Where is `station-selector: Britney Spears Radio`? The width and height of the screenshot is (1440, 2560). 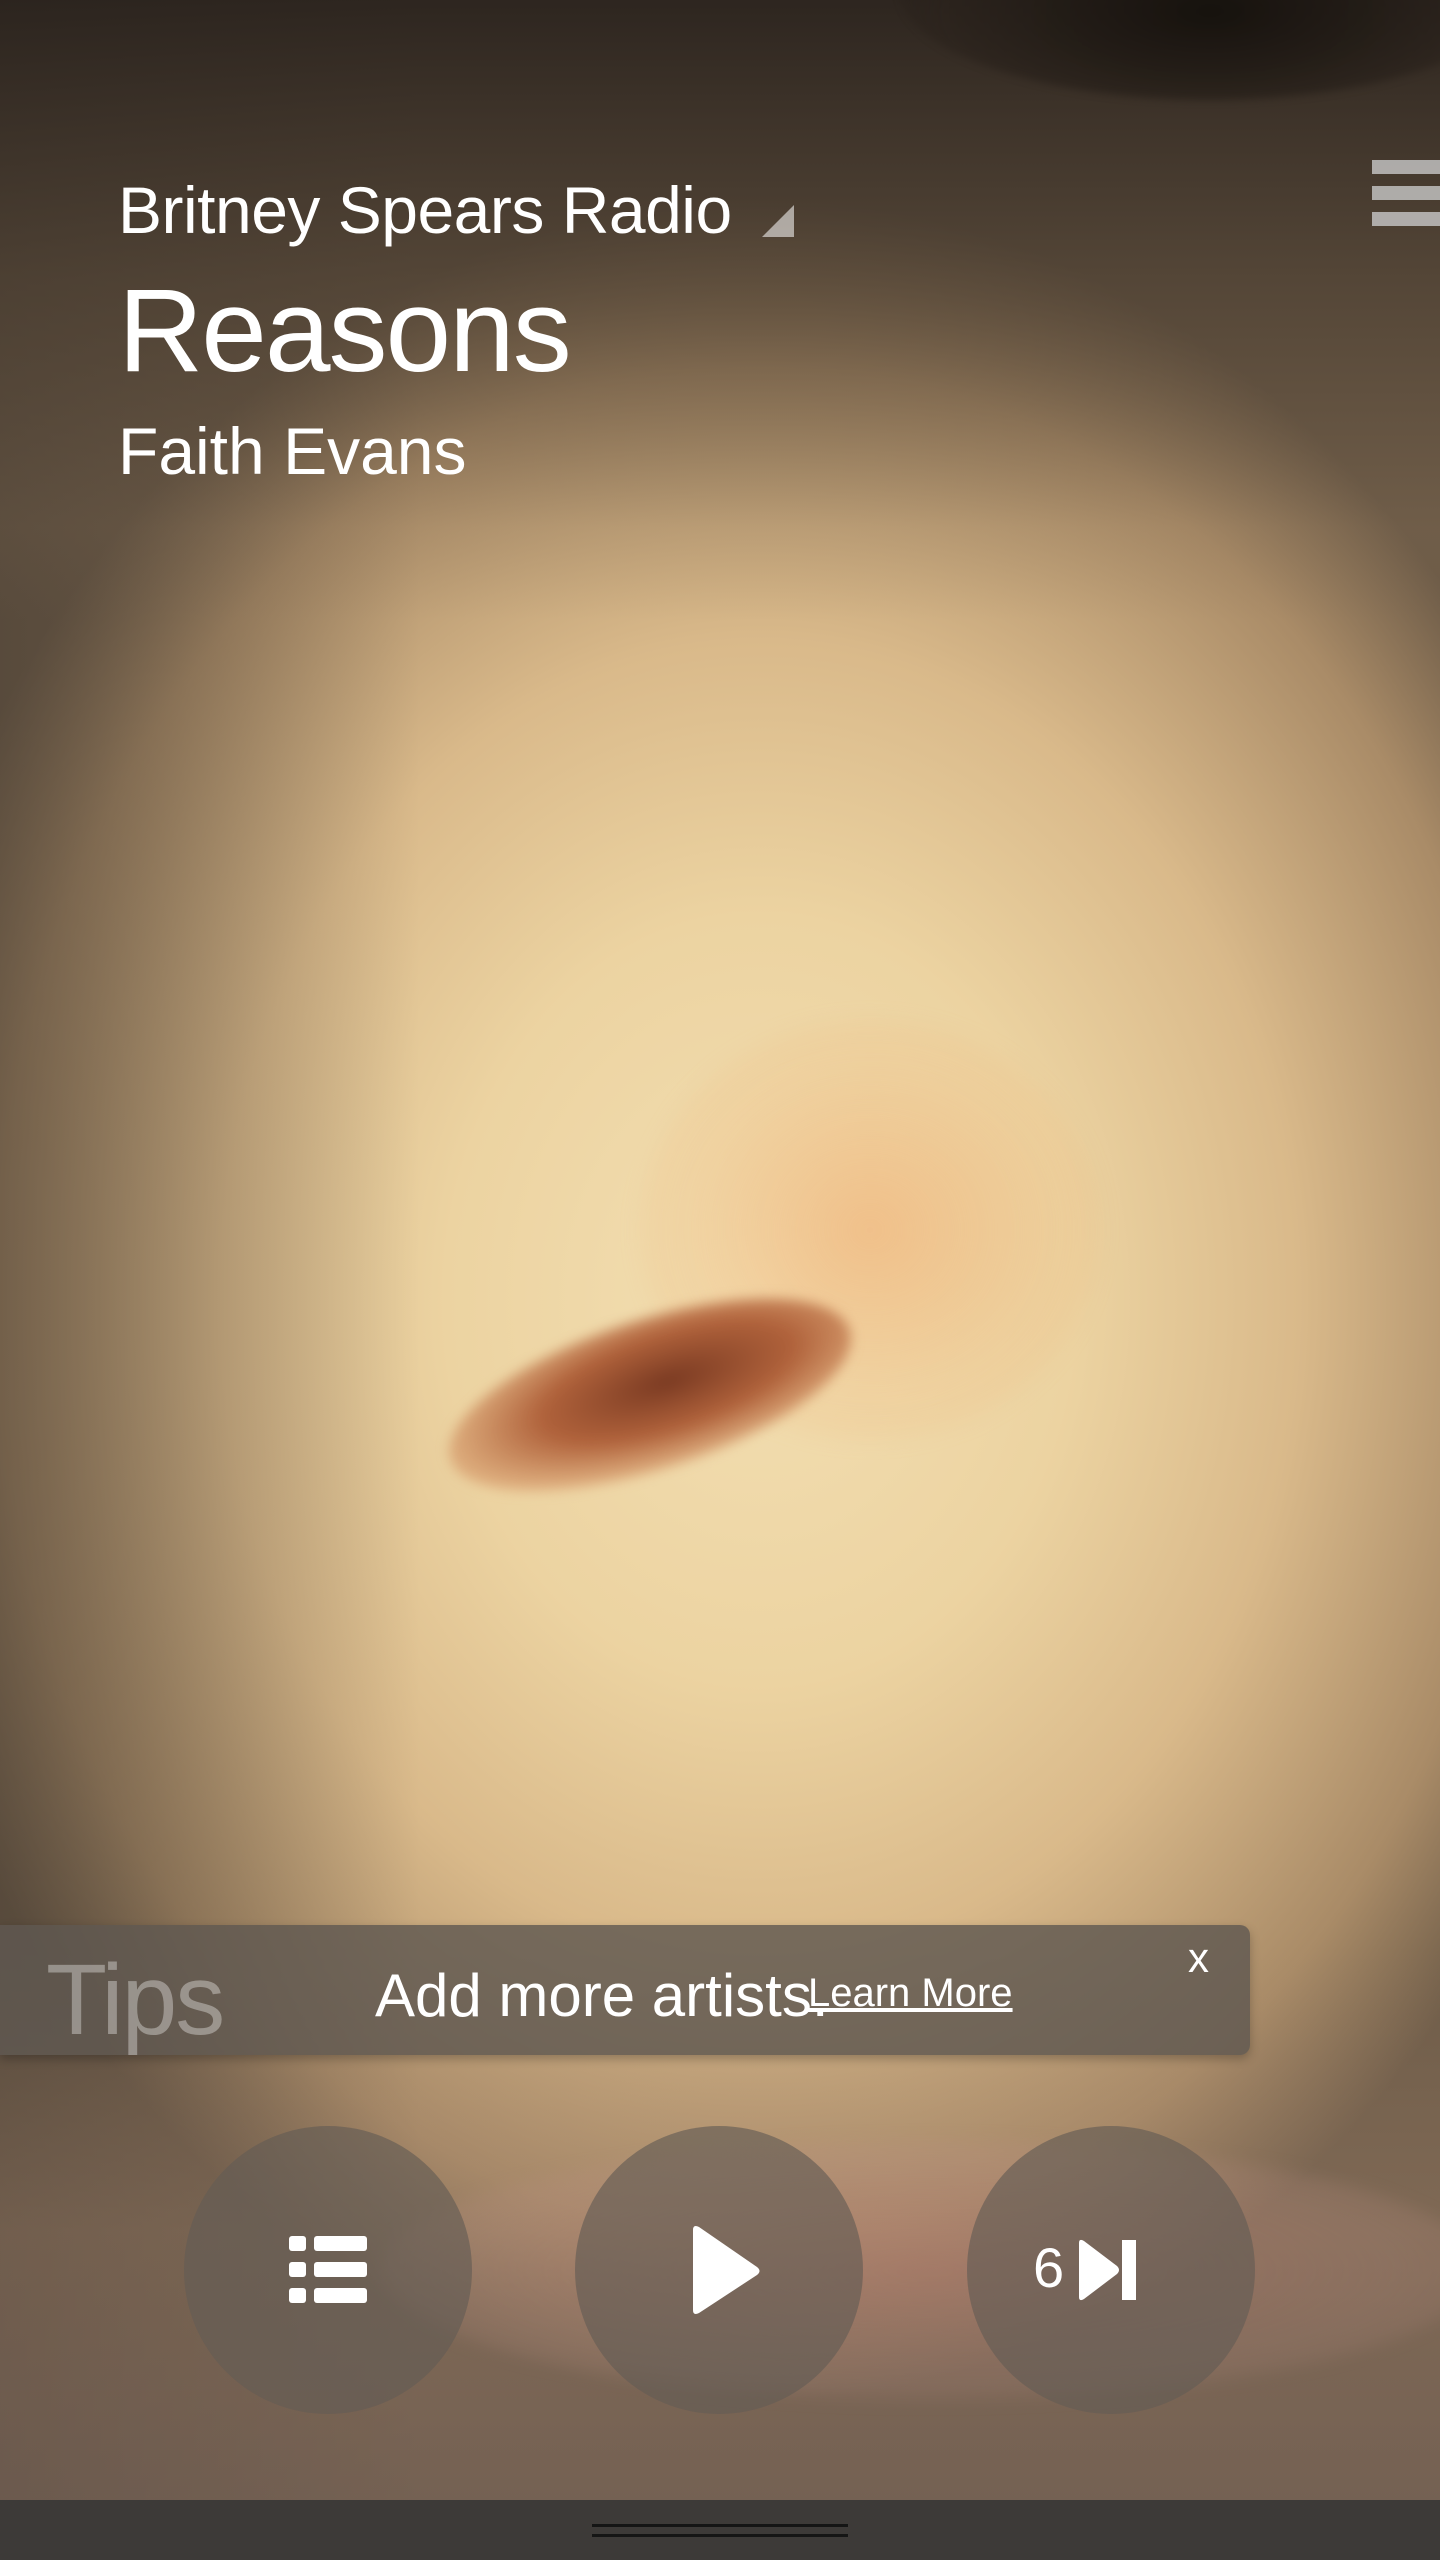 station-selector: Britney Spears Radio is located at coordinates (456, 210).